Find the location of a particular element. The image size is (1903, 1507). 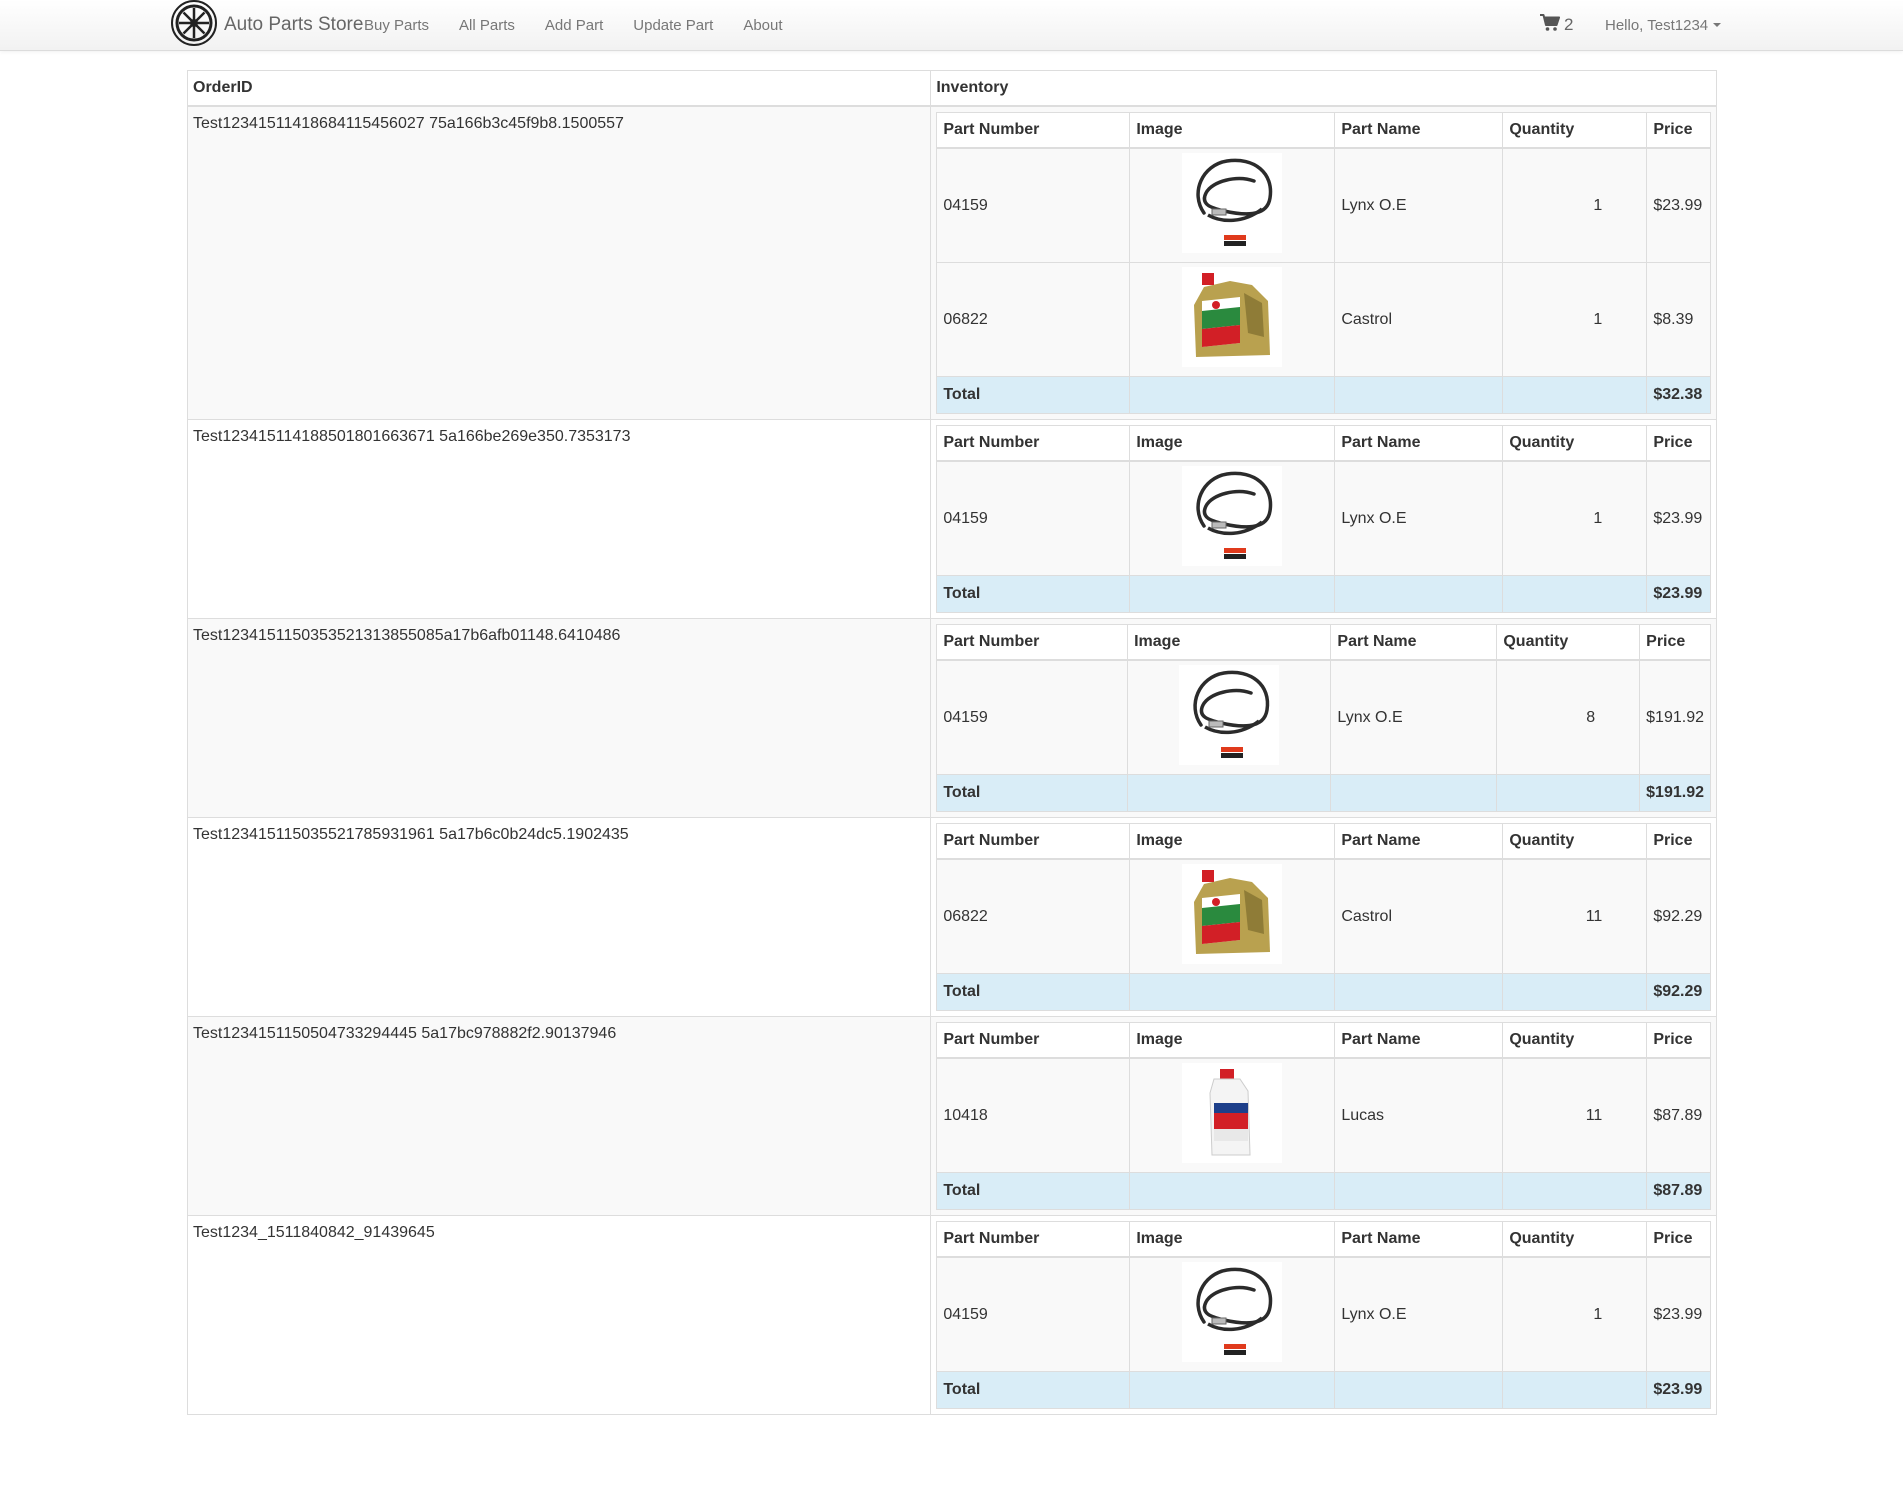

price-cell: $87.89 is located at coordinates (1678, 1115).